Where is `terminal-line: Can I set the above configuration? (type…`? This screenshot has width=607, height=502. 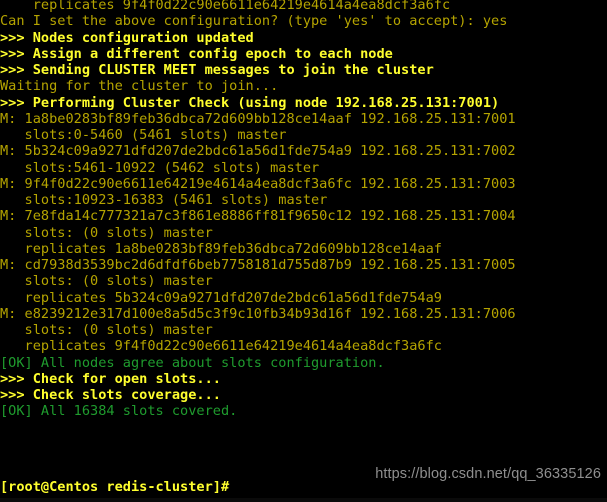 terminal-line: Can I set the above configuration? (type… is located at coordinates (254, 21).